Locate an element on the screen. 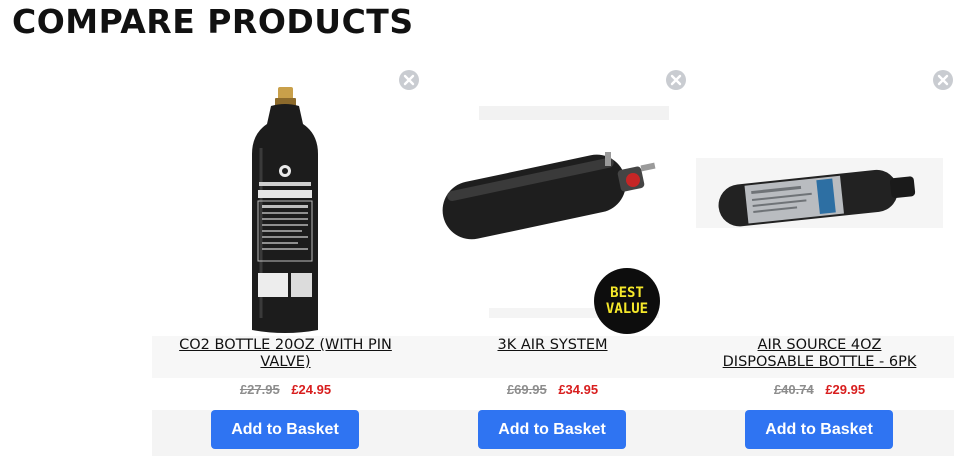  sale-price: £29.95 is located at coordinates (845, 389).